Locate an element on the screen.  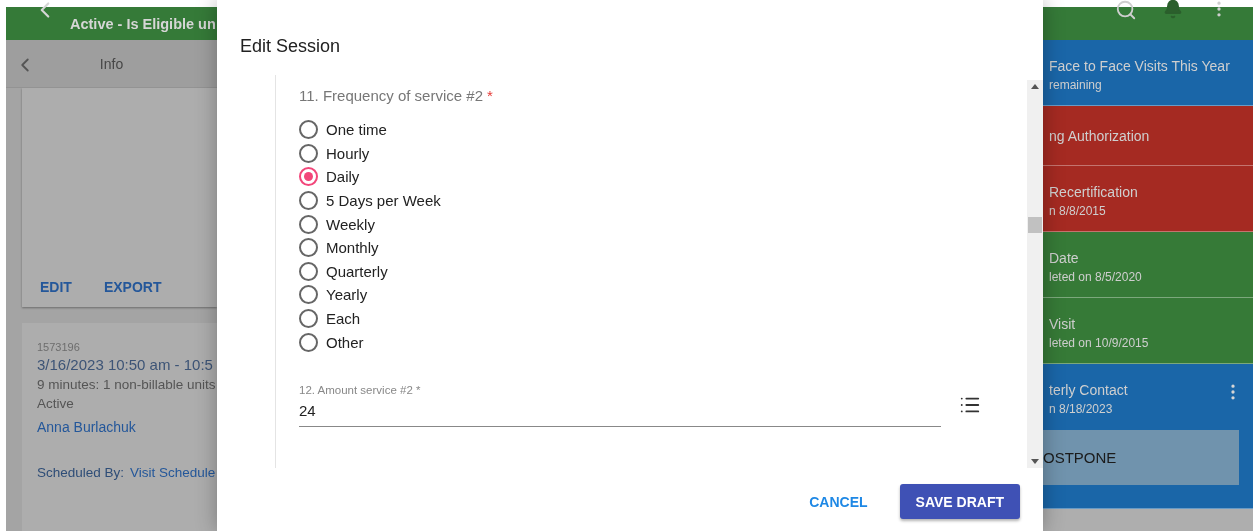
option-label: Hourly is located at coordinates (348, 153).